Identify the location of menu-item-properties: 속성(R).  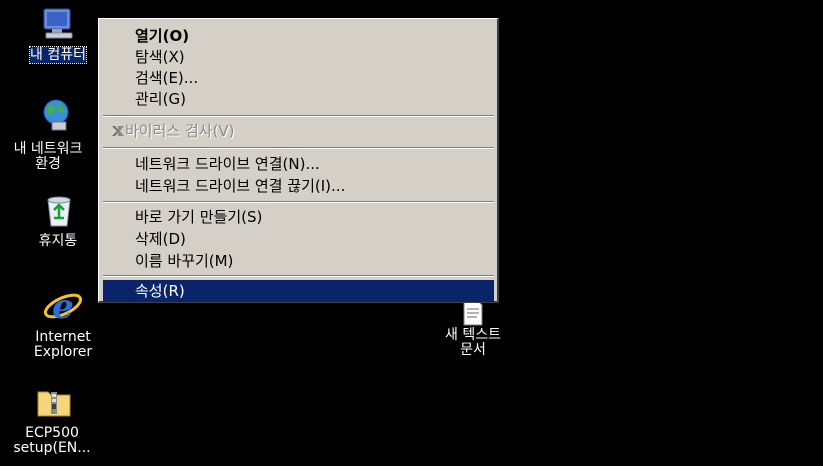
(298, 291).